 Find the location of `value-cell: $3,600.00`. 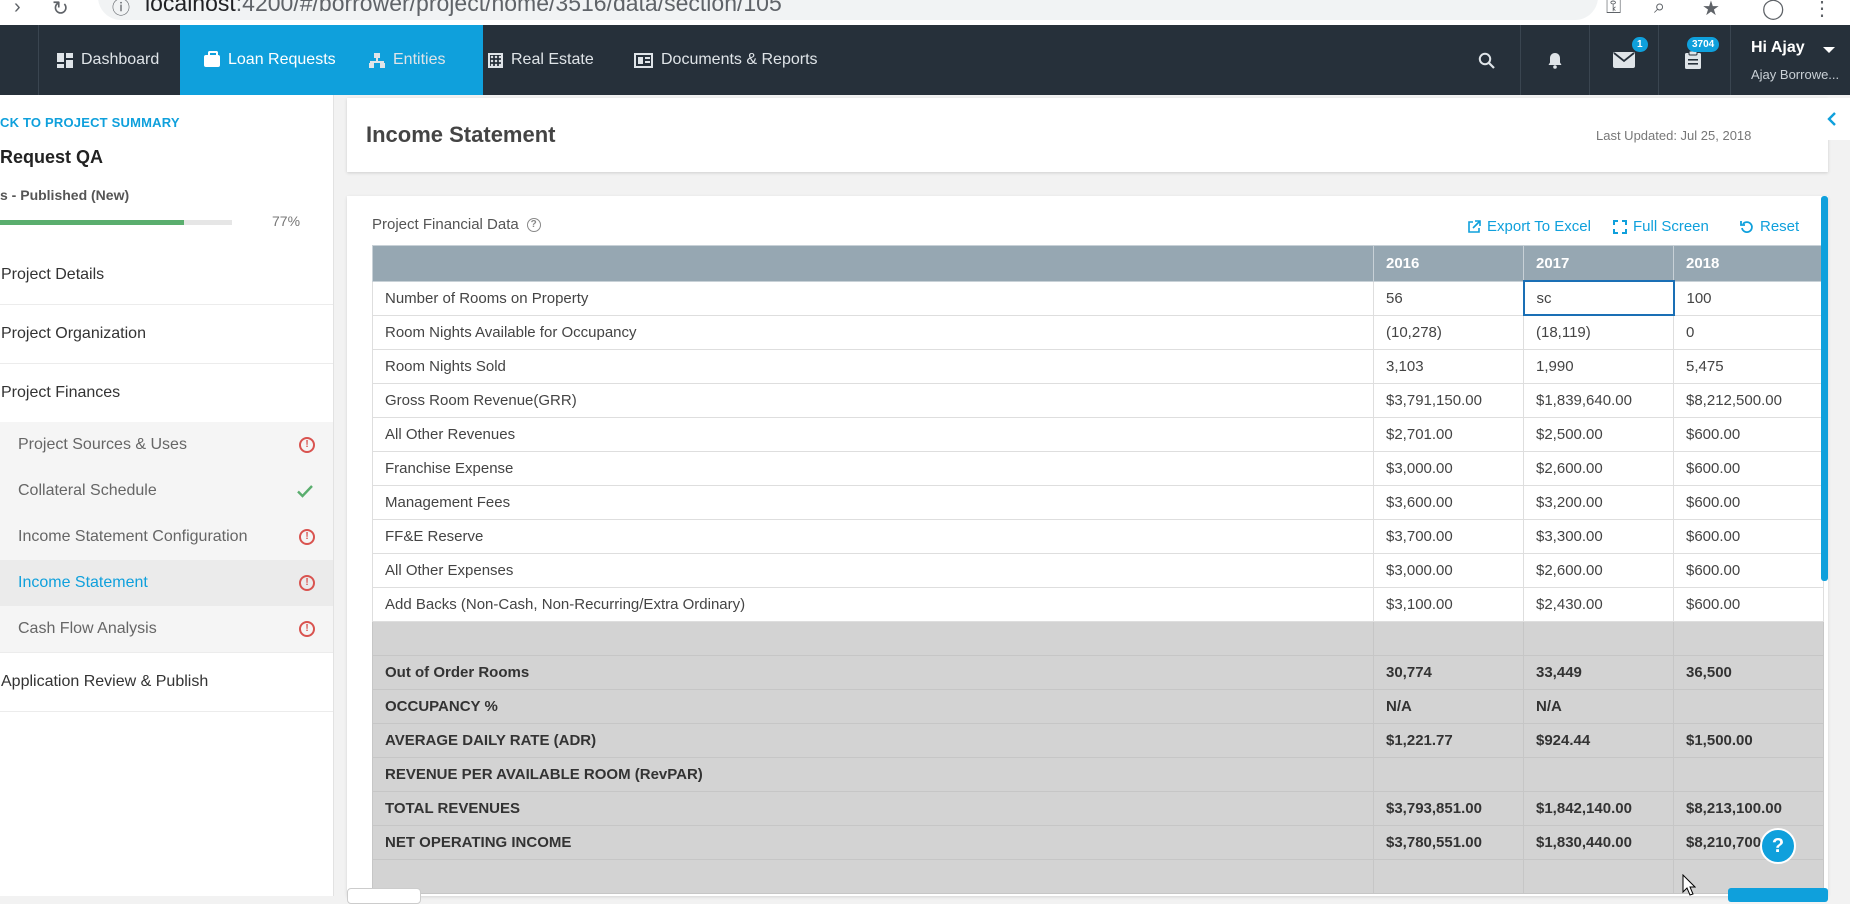

value-cell: $3,600.00 is located at coordinates (1448, 502).